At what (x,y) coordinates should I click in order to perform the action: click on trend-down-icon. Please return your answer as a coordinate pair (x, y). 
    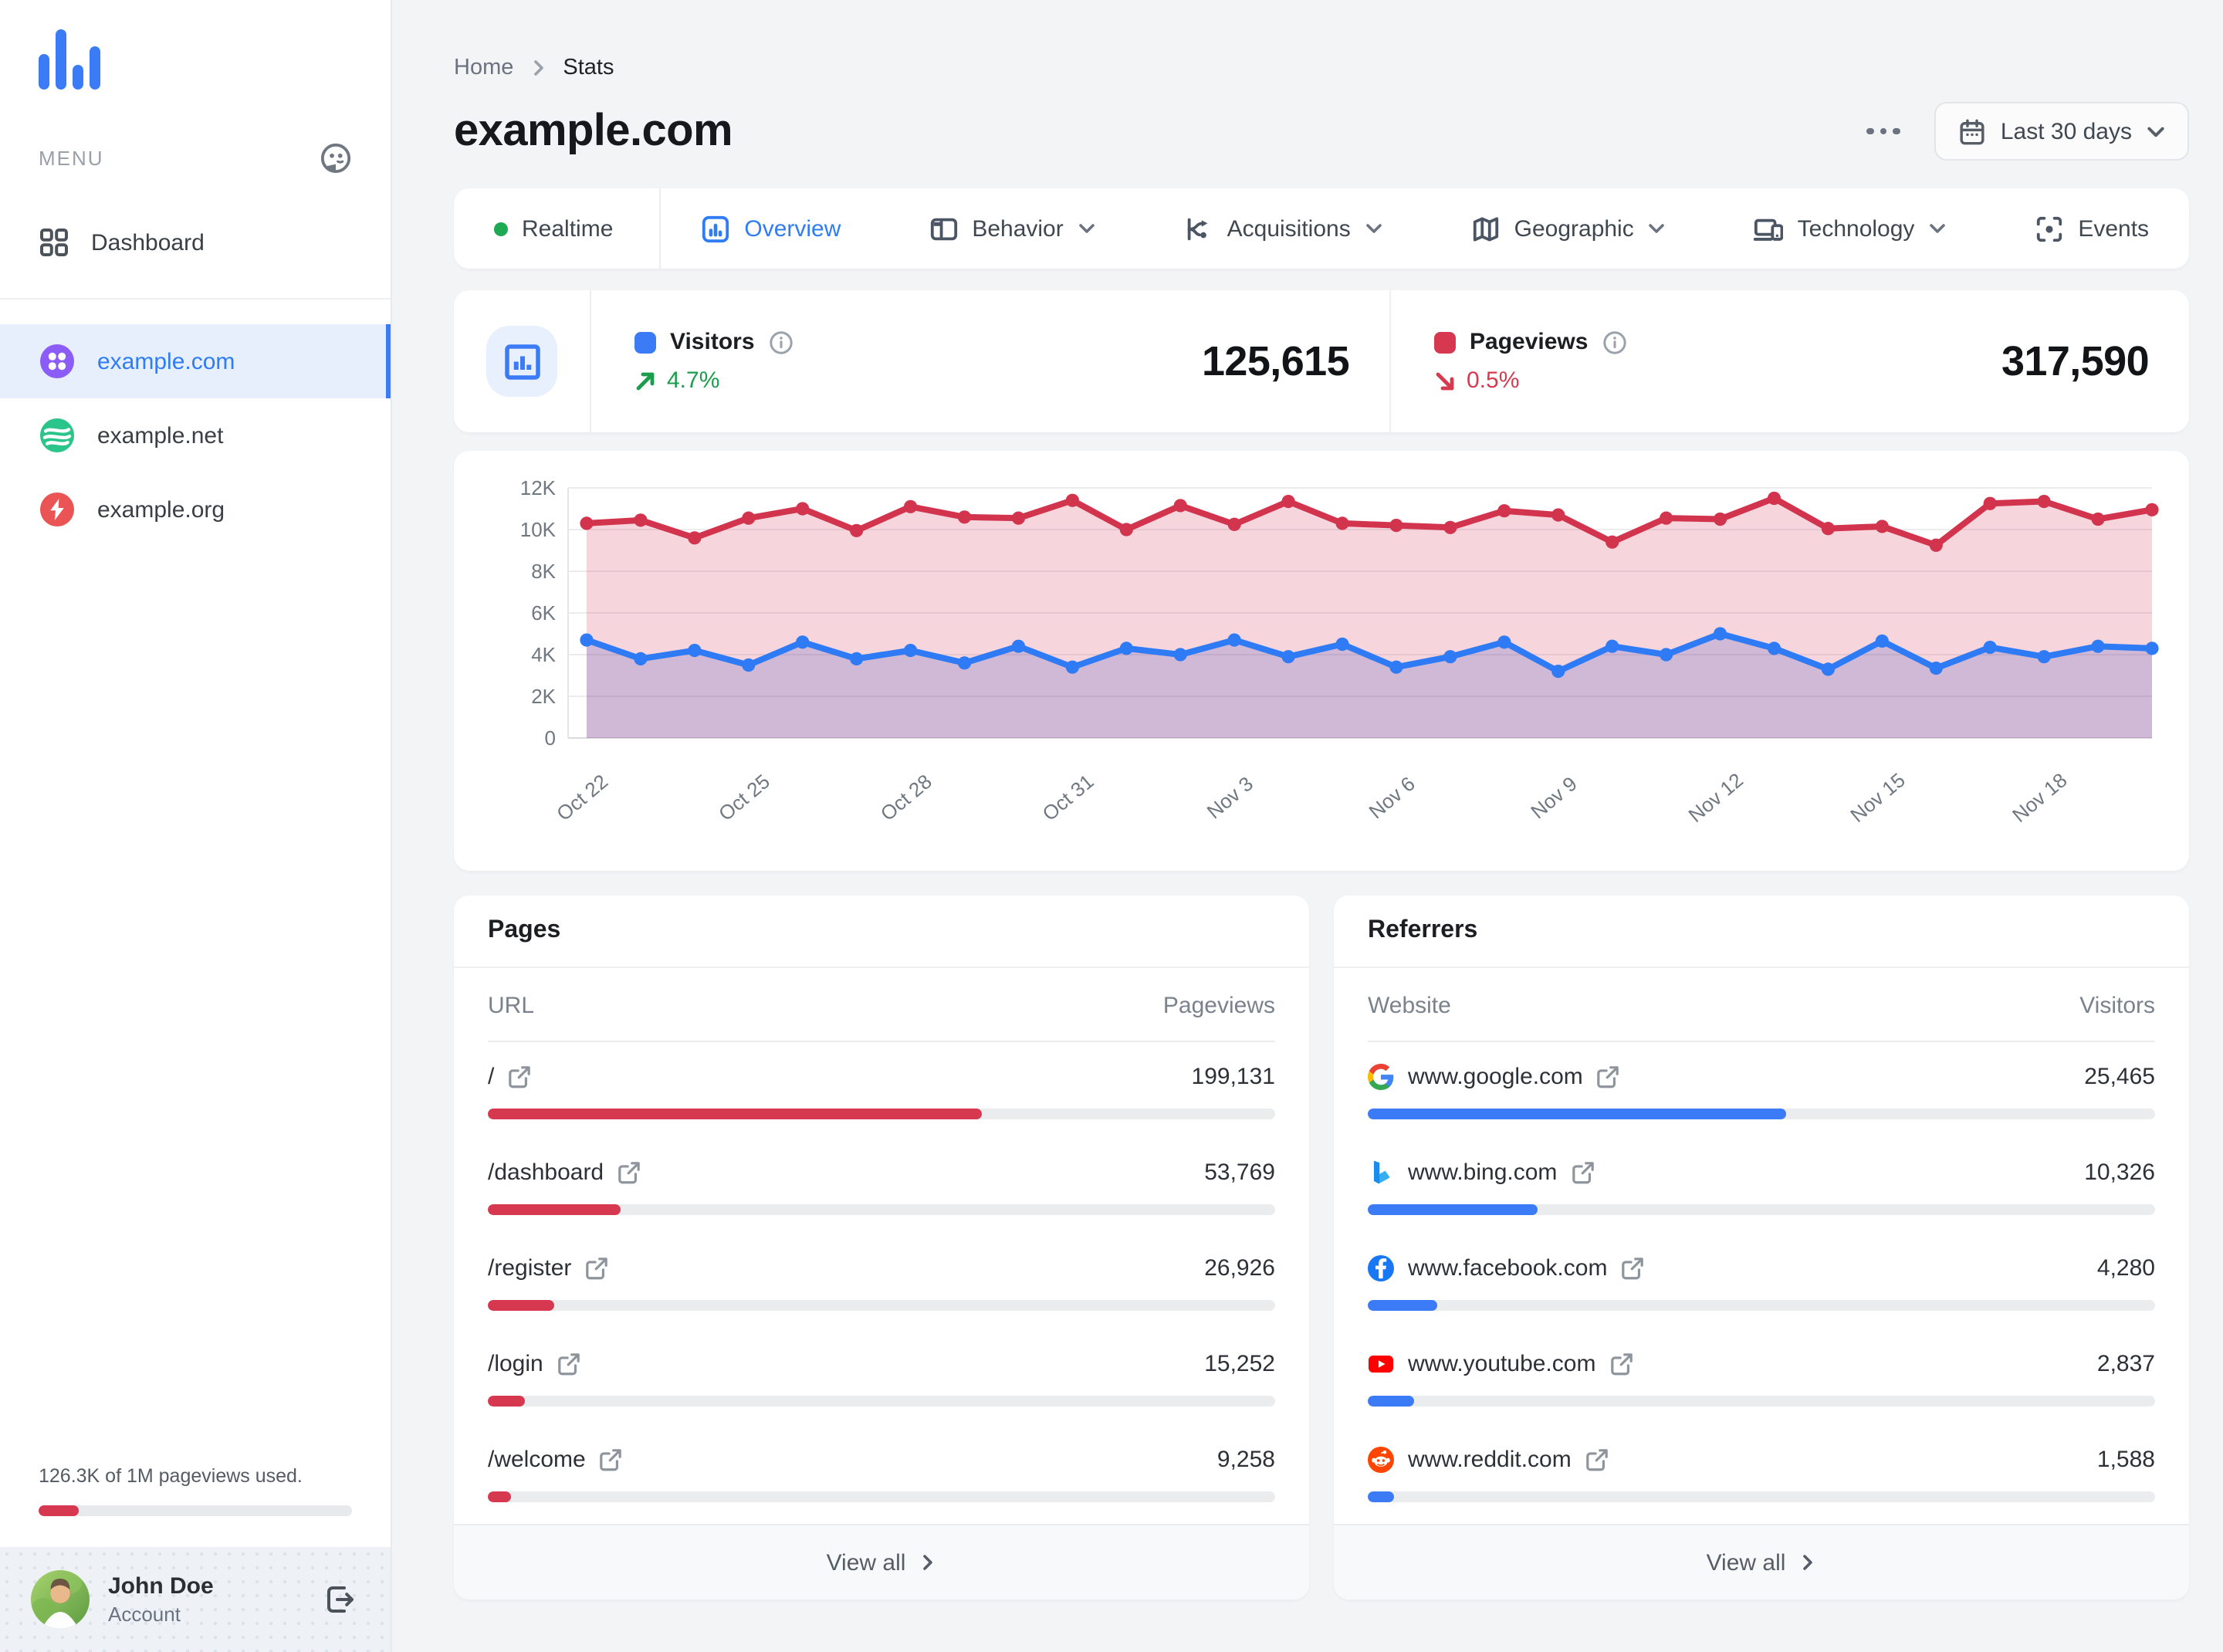
    Looking at the image, I should click on (1445, 380).